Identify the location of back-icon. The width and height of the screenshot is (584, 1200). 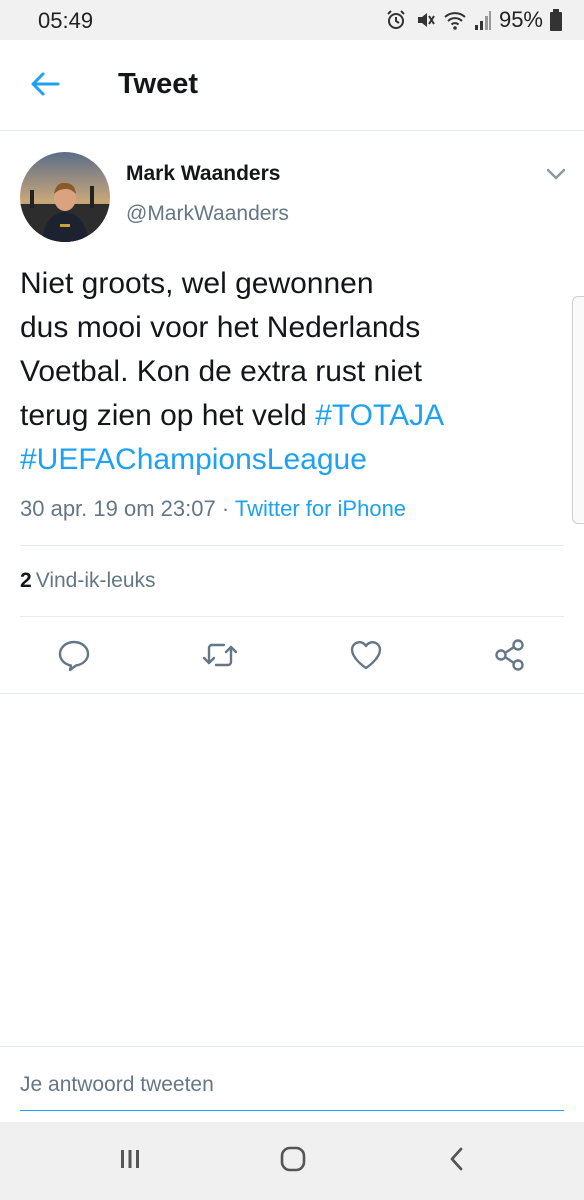
(457, 1161).